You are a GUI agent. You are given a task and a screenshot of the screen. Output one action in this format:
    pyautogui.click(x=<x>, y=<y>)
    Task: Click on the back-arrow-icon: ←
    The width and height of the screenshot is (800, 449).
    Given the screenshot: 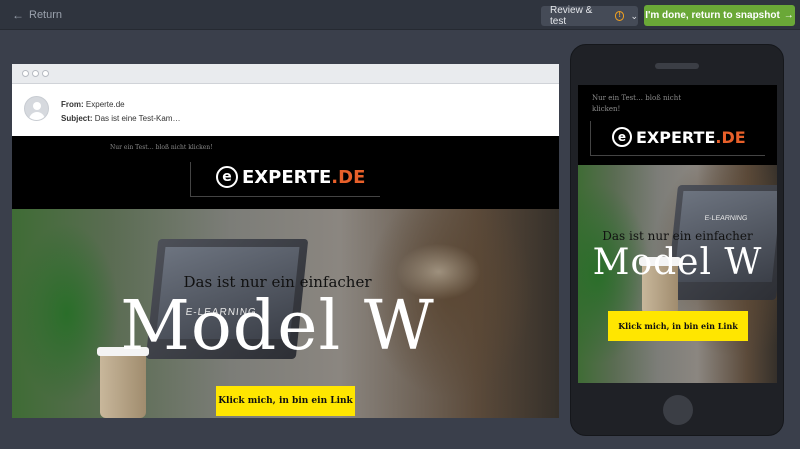 What is the action you would take?
    pyautogui.click(x=18, y=15)
    